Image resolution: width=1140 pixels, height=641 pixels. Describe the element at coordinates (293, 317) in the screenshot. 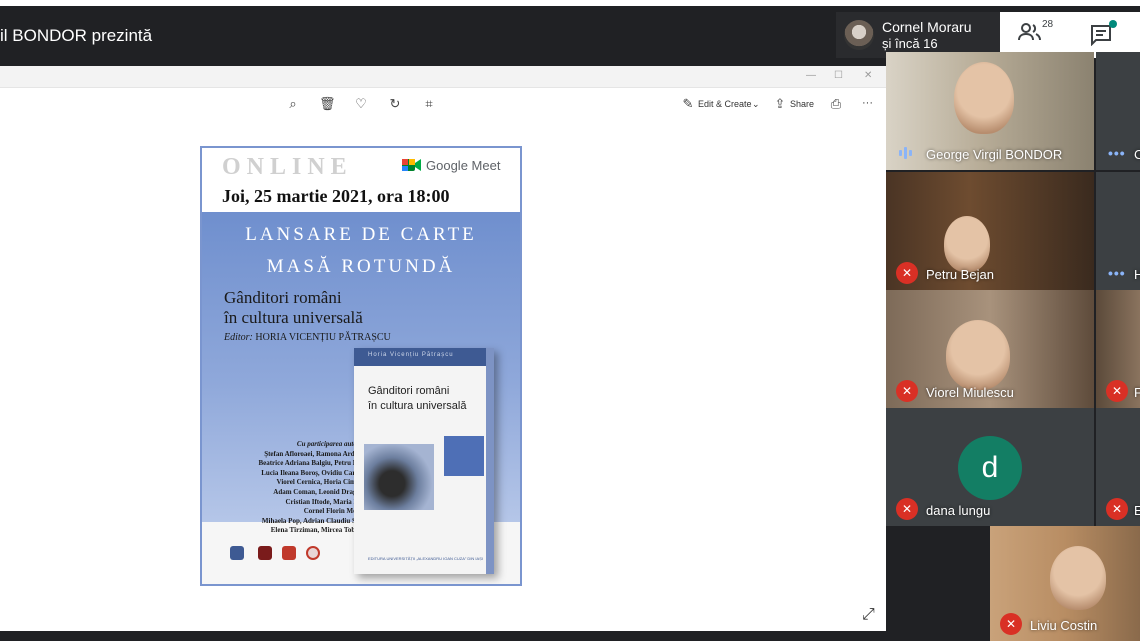

I see `poster-title-line2: în cultura universală` at that location.